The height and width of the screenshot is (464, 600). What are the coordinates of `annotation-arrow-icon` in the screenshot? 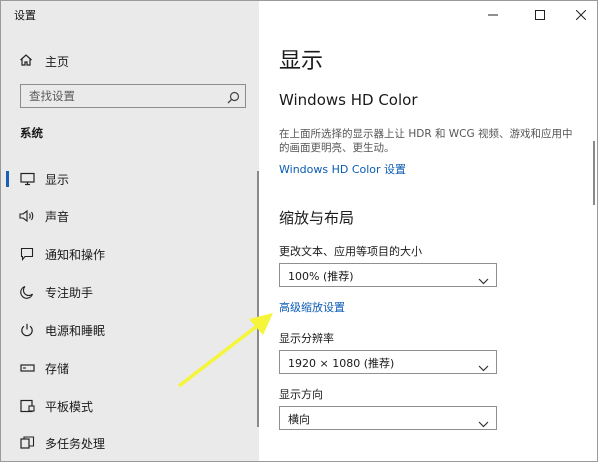 It's located at (225, 350).